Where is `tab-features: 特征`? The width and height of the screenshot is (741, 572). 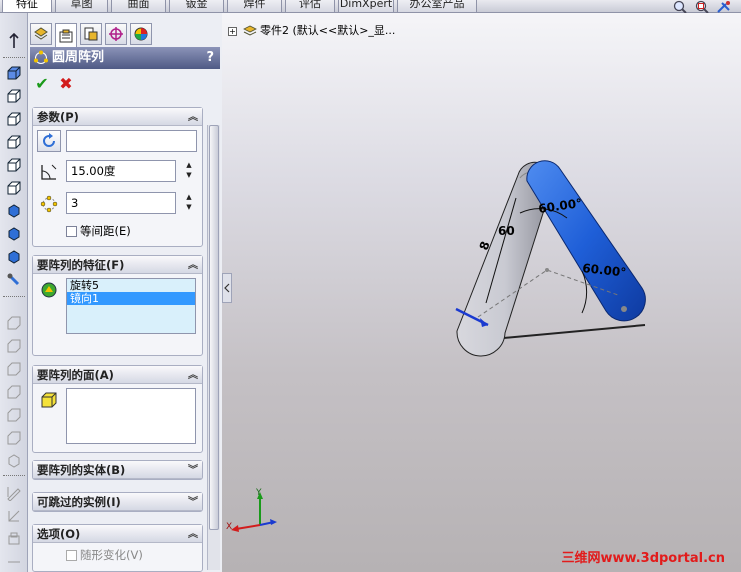
tab-features: 特征 is located at coordinates (27, 6).